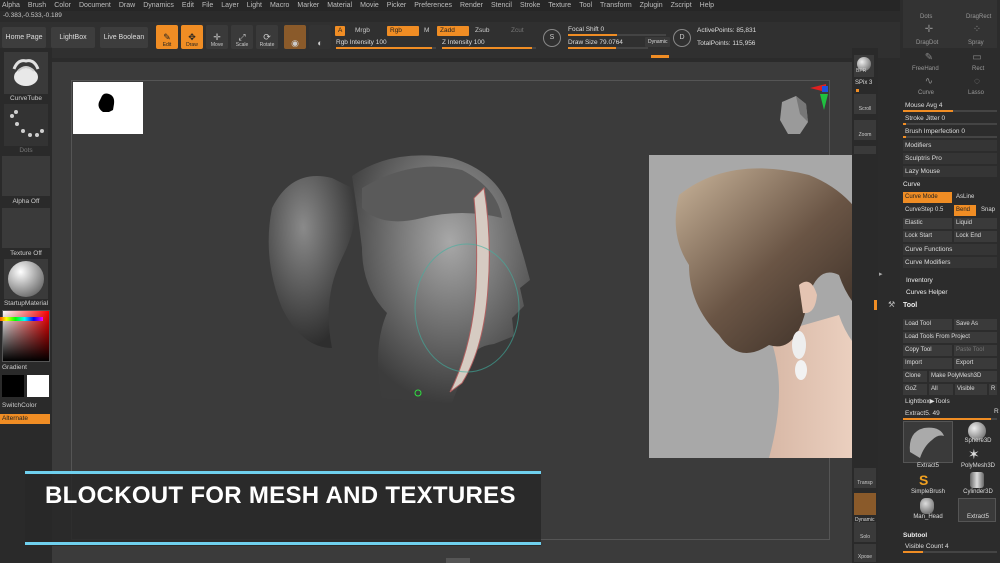 The height and width of the screenshot is (563, 1000). Describe the element at coordinates (124, 37) in the screenshot. I see `live-boolean-button: Live Boolean` at that location.